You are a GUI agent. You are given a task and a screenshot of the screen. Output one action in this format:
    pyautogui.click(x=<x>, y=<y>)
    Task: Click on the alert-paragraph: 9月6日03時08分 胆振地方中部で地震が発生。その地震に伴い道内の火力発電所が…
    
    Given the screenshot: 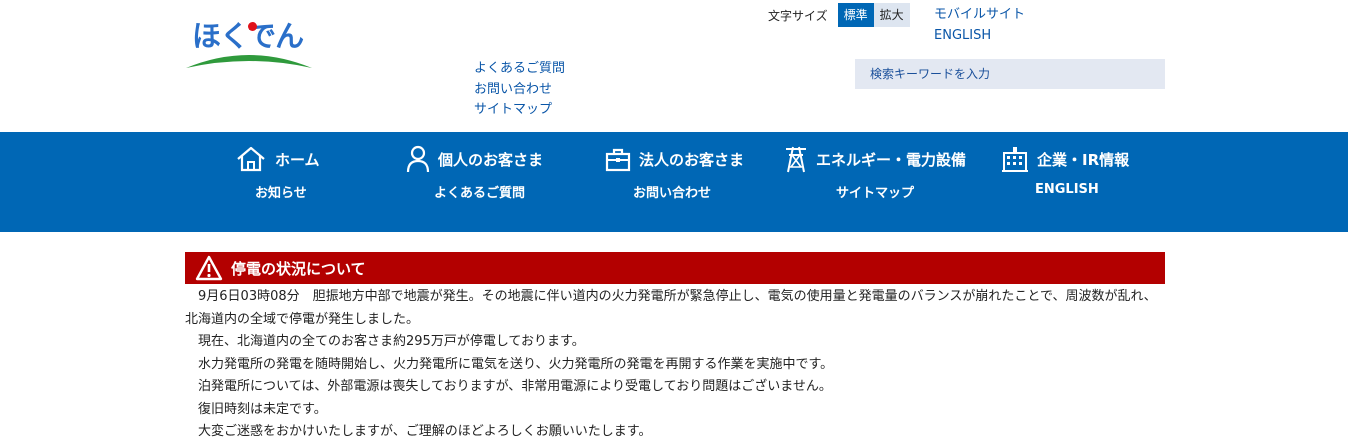 What is the action you would take?
    pyautogui.click(x=671, y=308)
    